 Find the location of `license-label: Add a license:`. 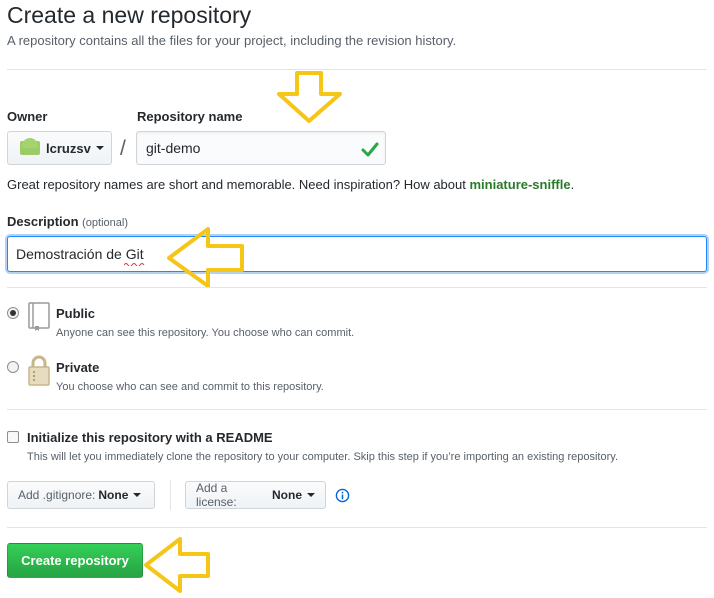

license-label: Add a license: is located at coordinates (216, 495).